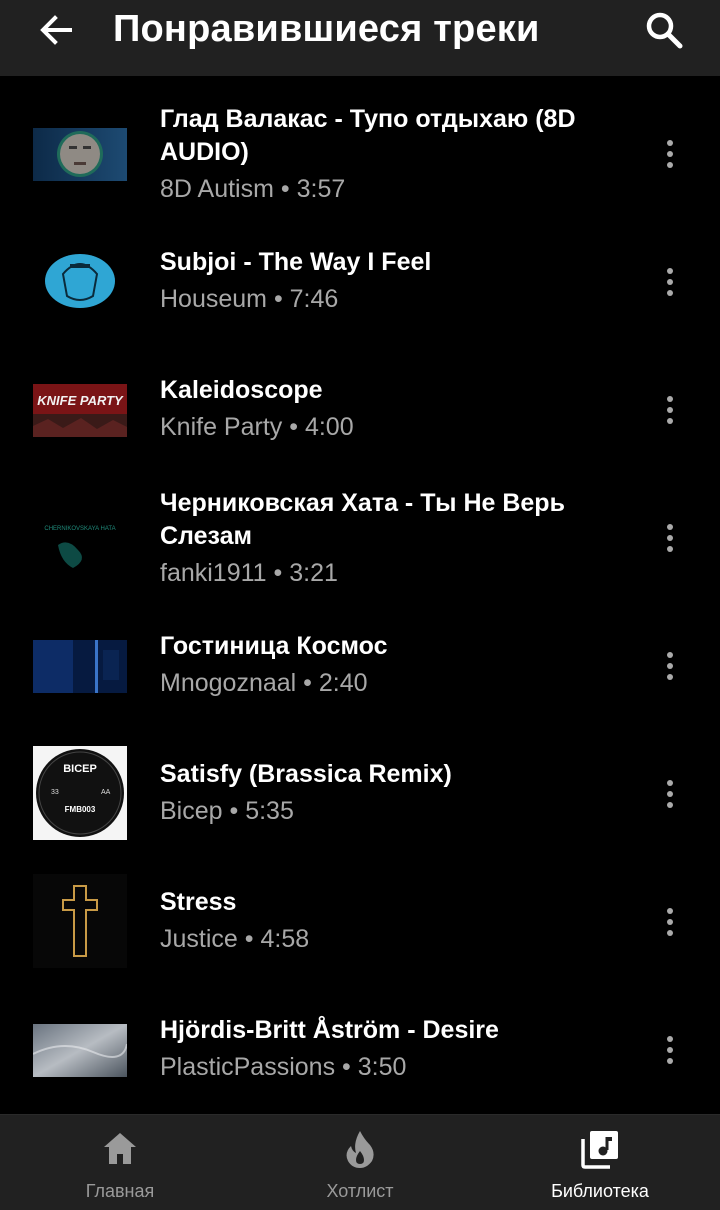 The width and height of the screenshot is (720, 1210). Describe the element at coordinates (249, 299) in the screenshot. I see `track-subtitle: Houseum • 7:46` at that location.